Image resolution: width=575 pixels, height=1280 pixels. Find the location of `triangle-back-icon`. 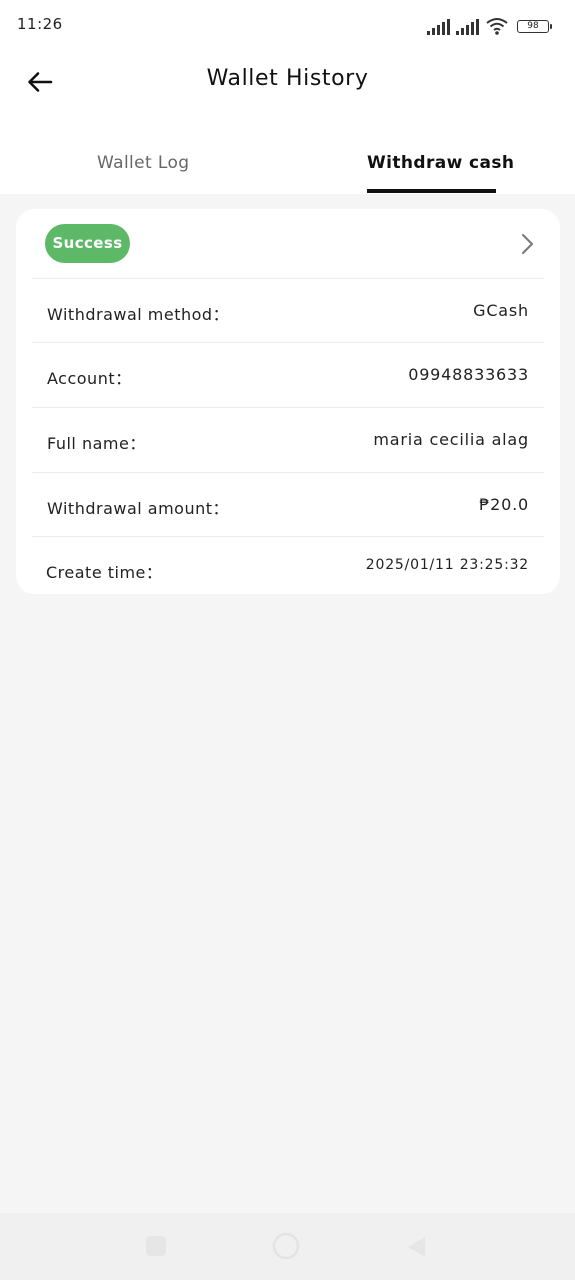

triangle-back-icon is located at coordinates (416, 1247).